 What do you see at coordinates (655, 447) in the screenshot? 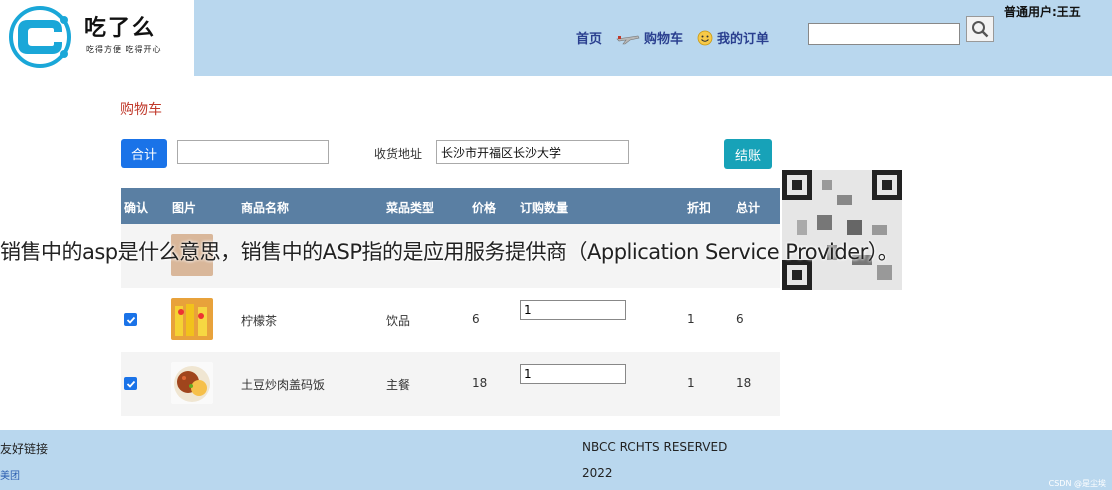
I see `footer-copyright: NBCC RCHTS RESERVED` at bounding box center [655, 447].